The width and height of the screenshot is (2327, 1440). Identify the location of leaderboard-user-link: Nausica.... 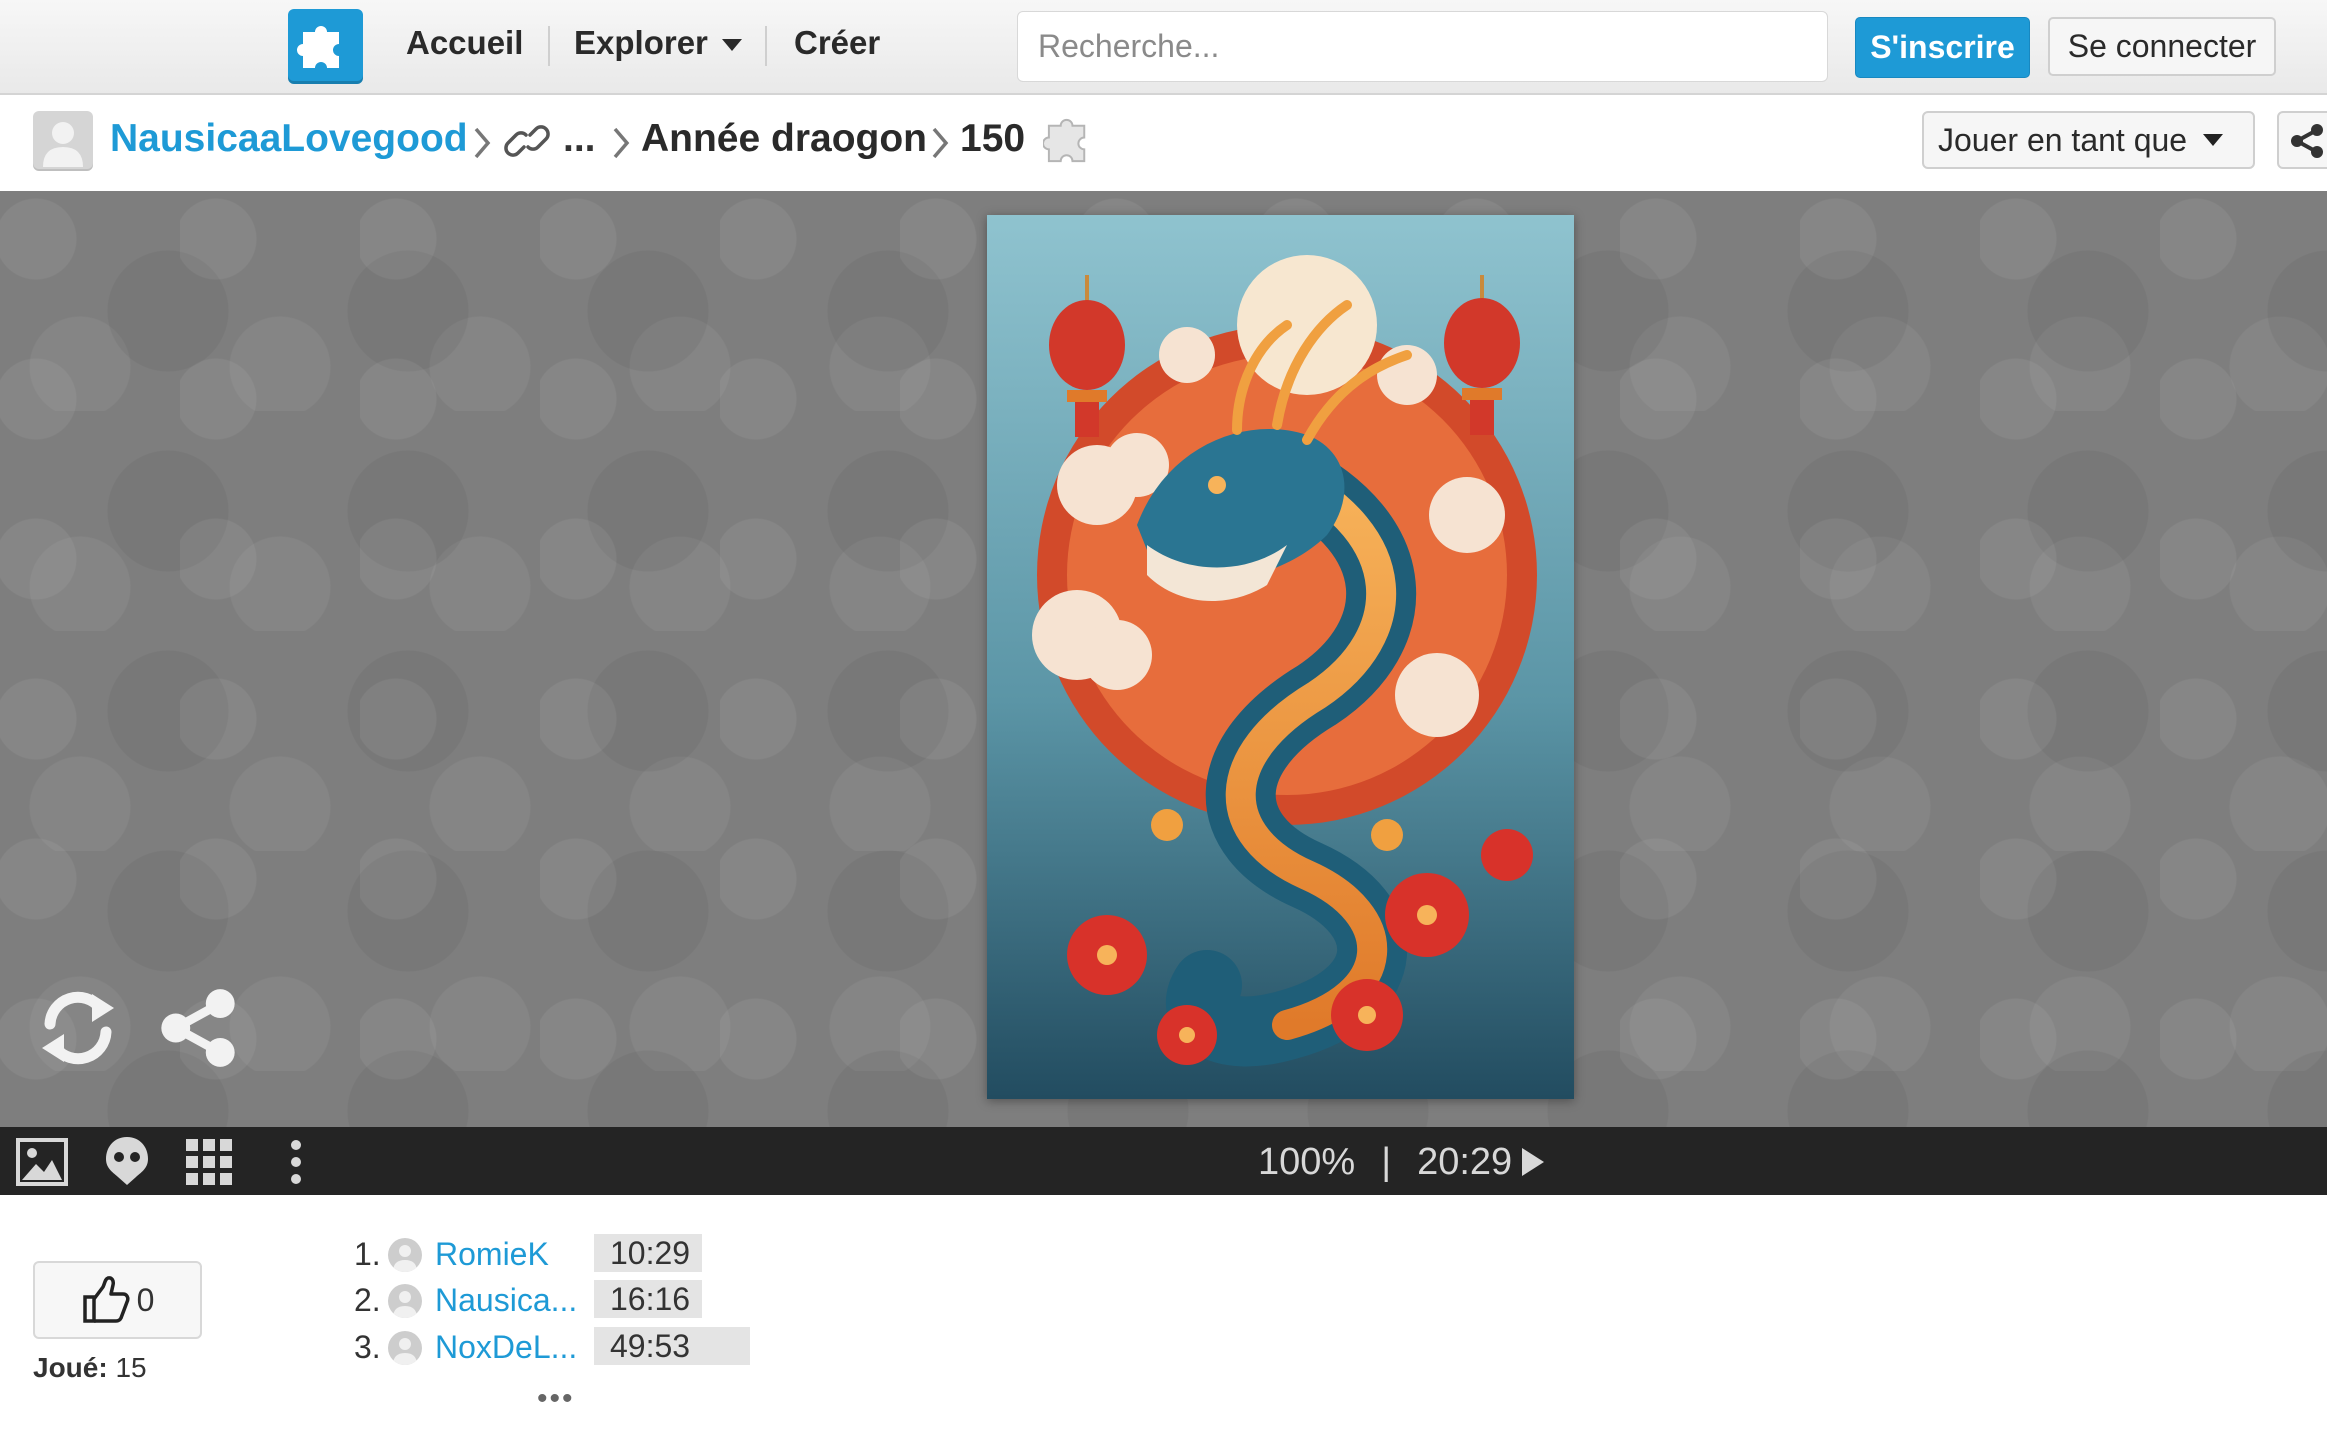
(506, 1300).